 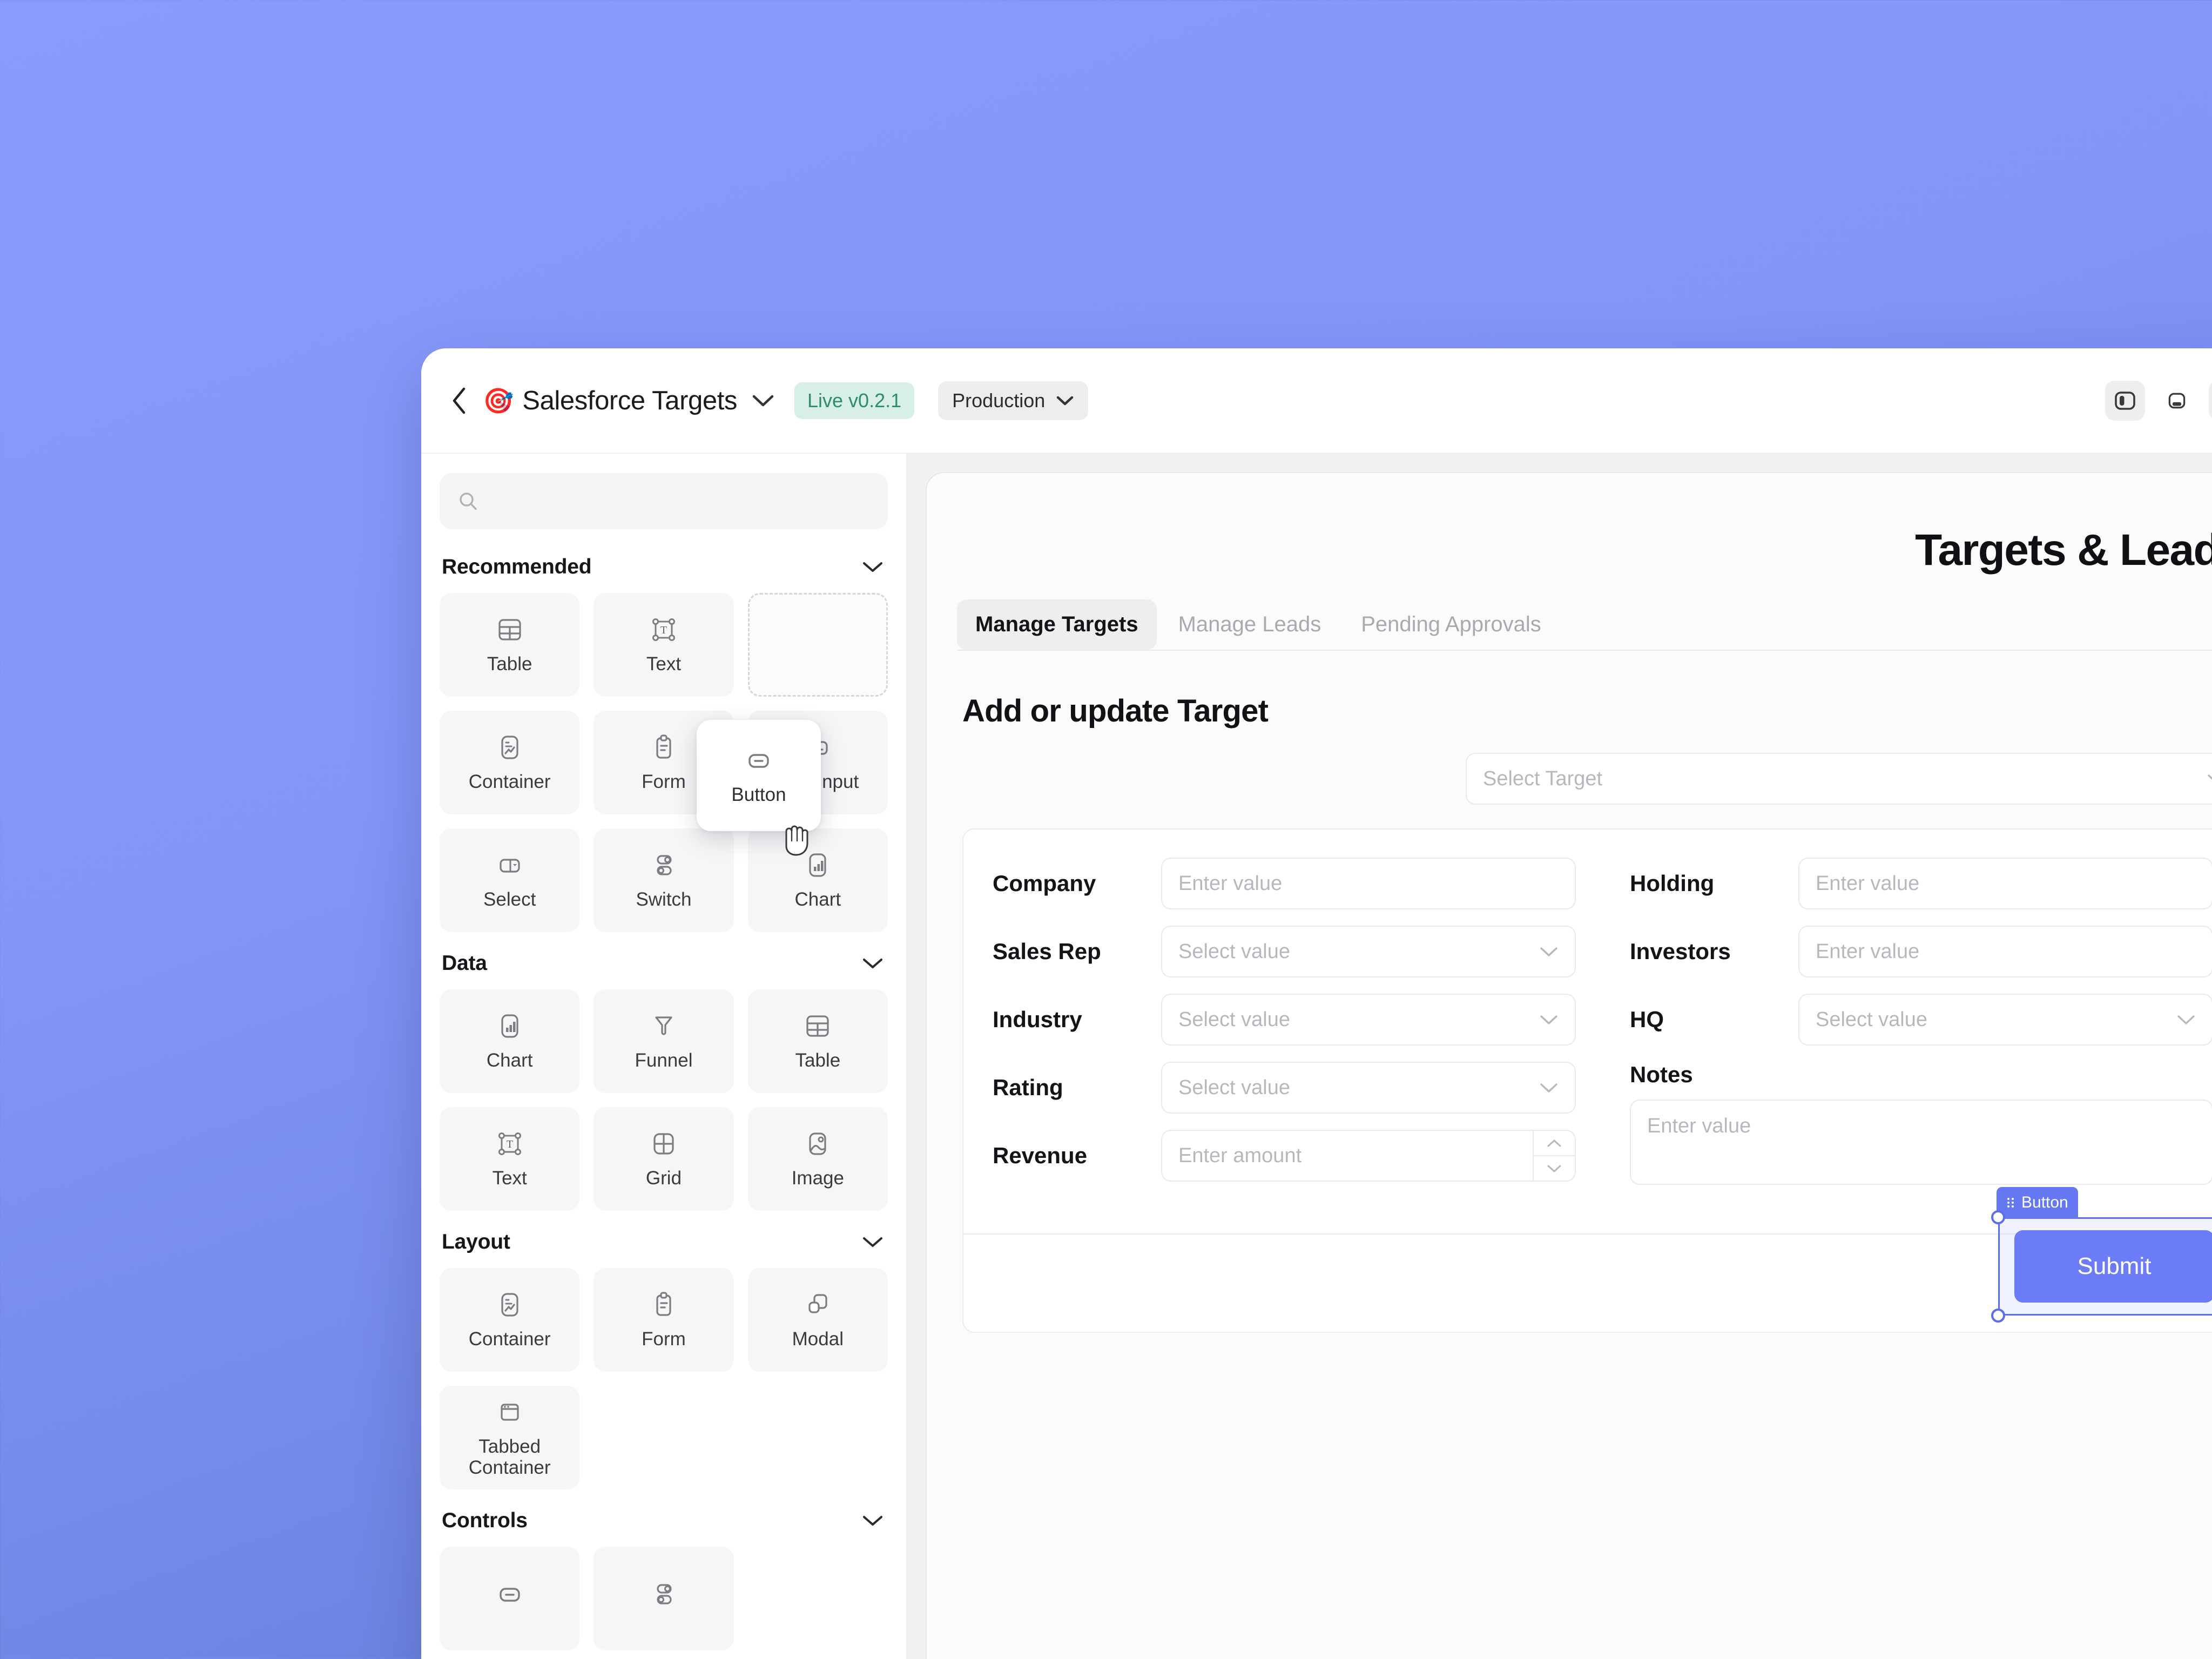 I want to click on search-icon, so click(x=468, y=501).